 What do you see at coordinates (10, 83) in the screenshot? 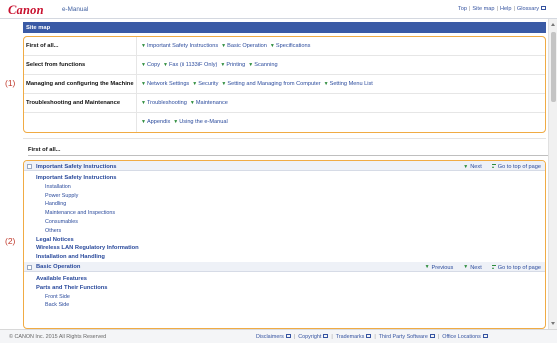
I see `annotation-1: (1)` at bounding box center [10, 83].